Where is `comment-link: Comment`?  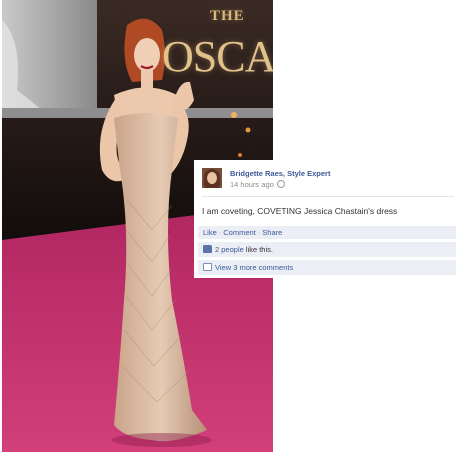
comment-link: Comment is located at coordinates (239, 232).